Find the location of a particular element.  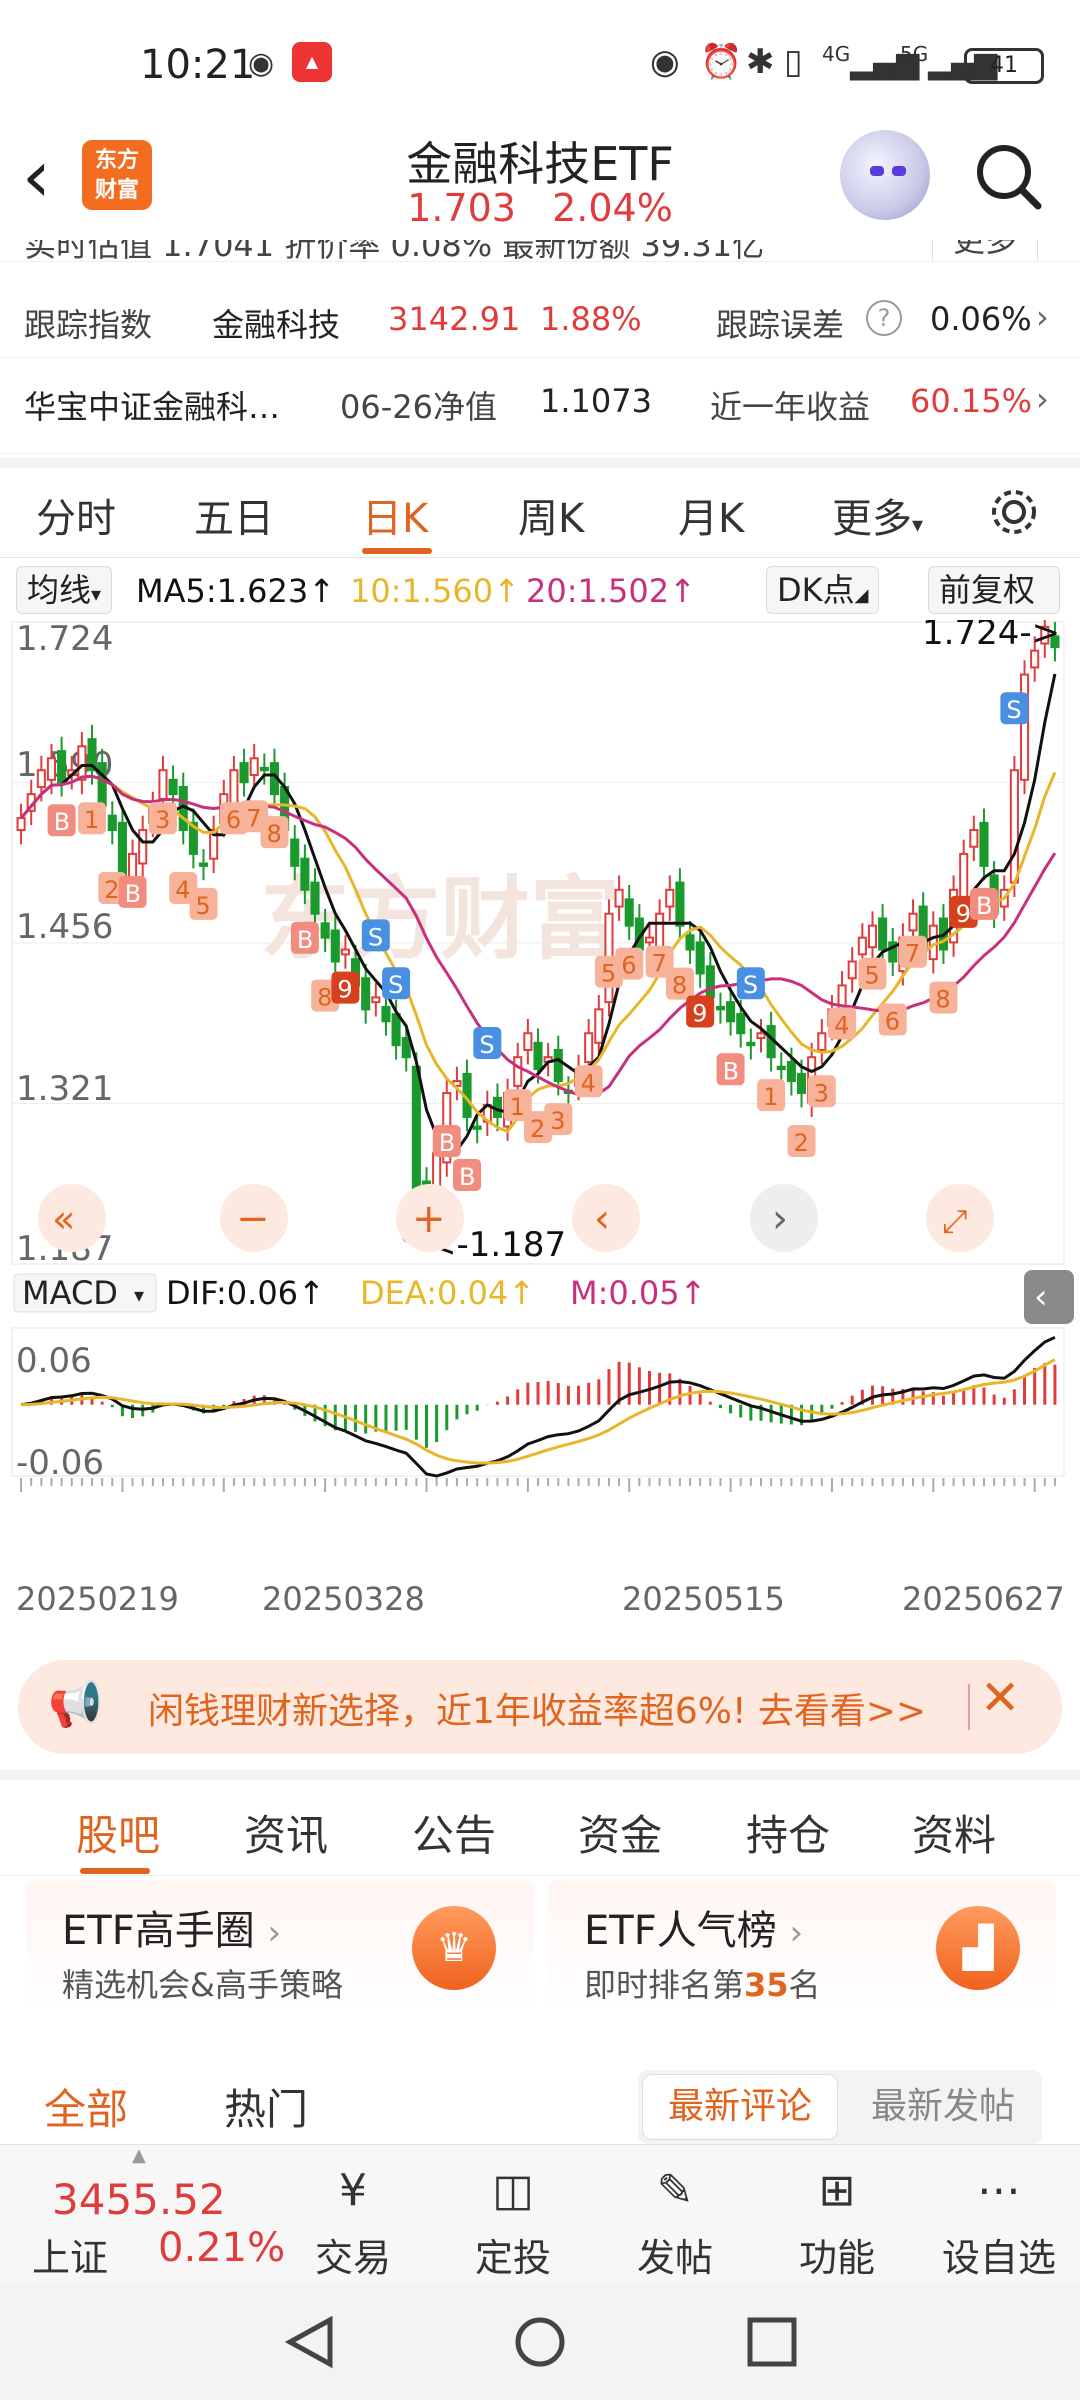

minus-icon: − is located at coordinates (253, 1219).